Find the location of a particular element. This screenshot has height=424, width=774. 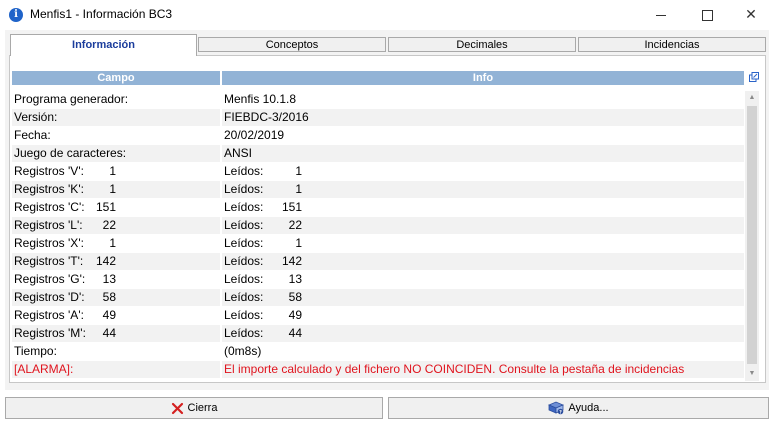

table-row: Tiempo: (0m8s) is located at coordinates (378, 352).